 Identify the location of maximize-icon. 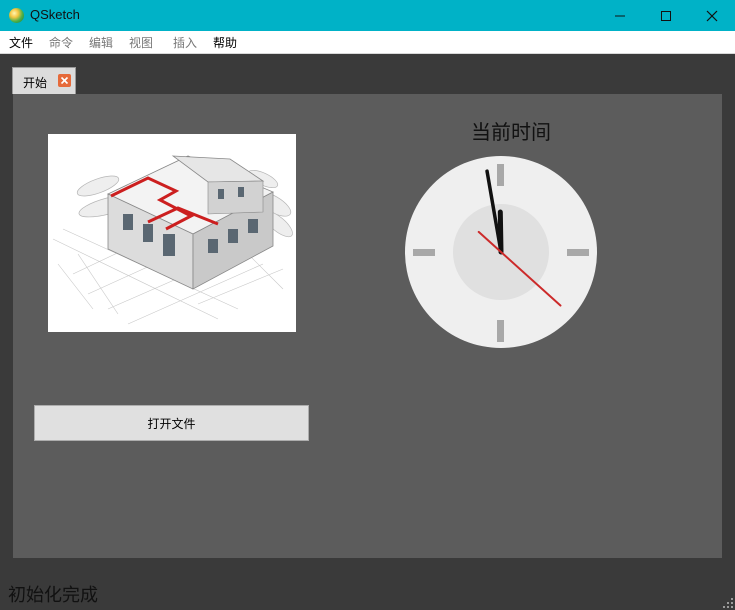
(666, 15).